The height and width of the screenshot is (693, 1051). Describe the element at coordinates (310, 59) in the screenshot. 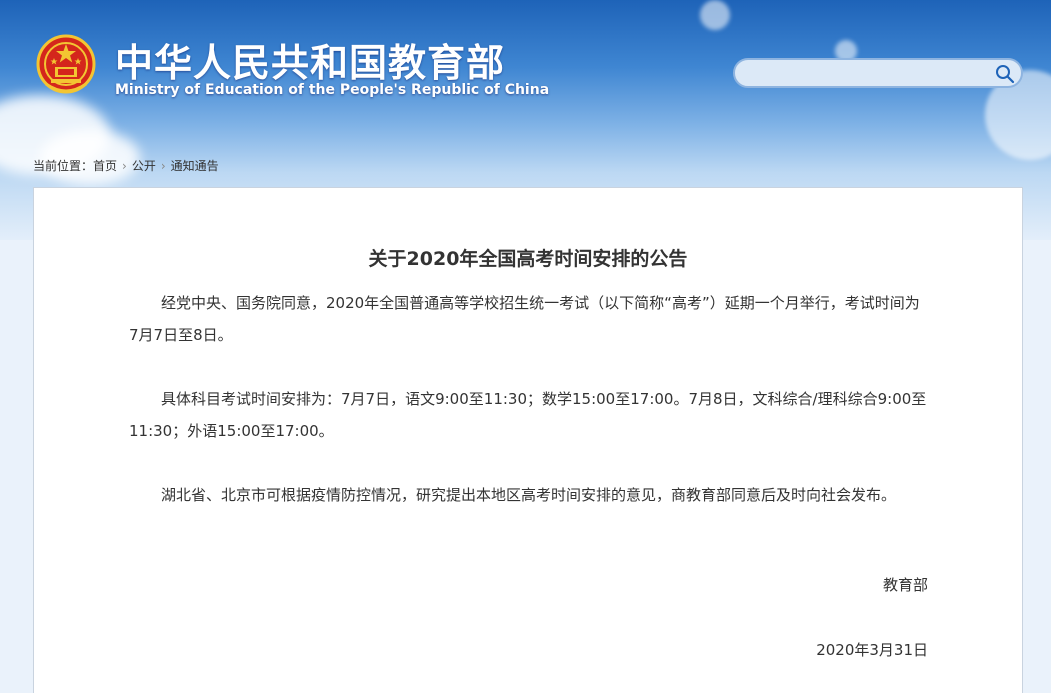

I see `site-title: 中华人民共和国教育部` at that location.